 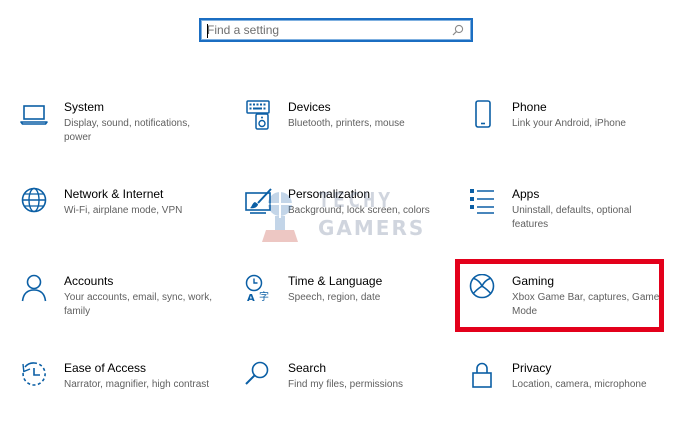 What do you see at coordinates (529, 107) in the screenshot?
I see `tile-title: Phone` at bounding box center [529, 107].